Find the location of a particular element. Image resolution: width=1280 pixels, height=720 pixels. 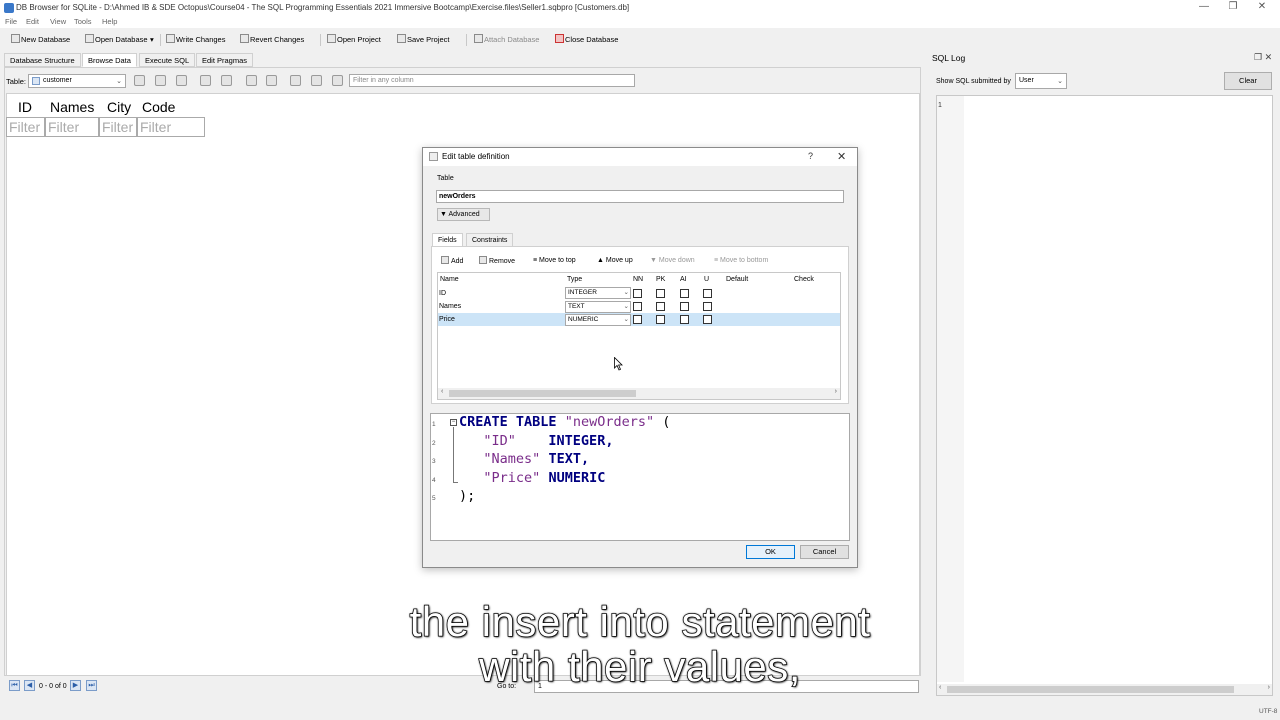

text-format-icon is located at coordinates (337, 80).